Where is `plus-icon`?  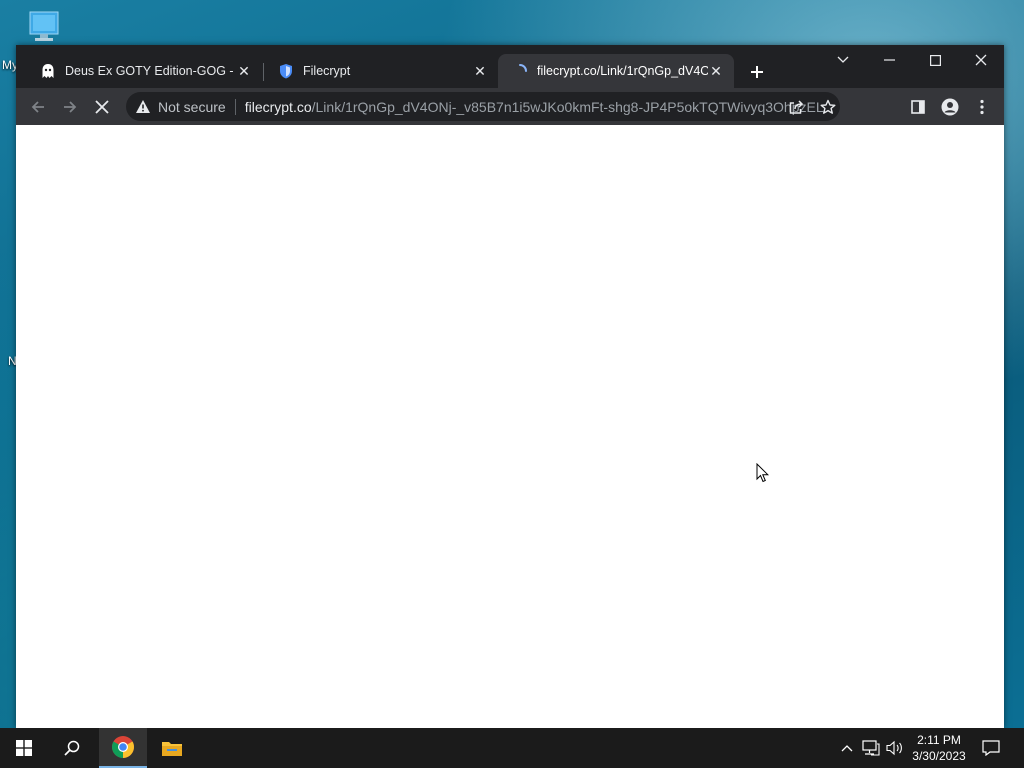 plus-icon is located at coordinates (757, 72).